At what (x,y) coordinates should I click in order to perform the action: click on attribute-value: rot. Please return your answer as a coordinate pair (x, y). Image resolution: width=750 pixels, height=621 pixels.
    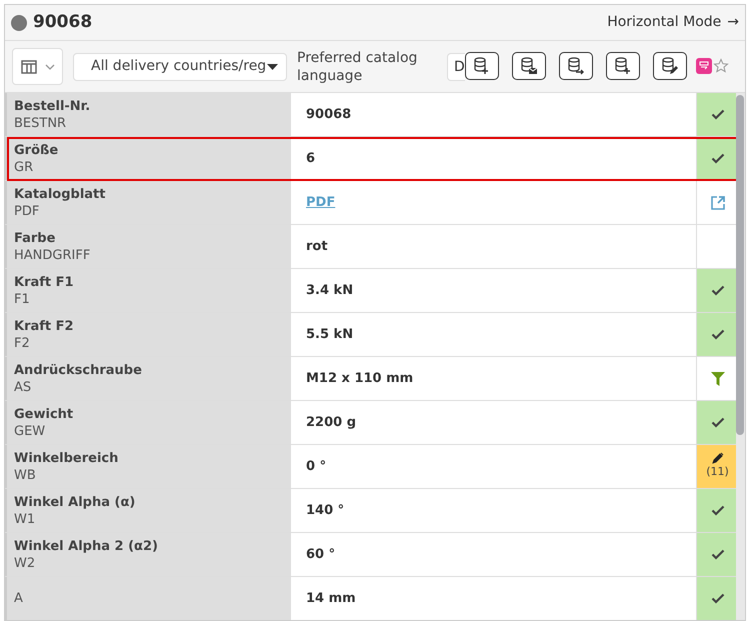
    Looking at the image, I should click on (317, 247).